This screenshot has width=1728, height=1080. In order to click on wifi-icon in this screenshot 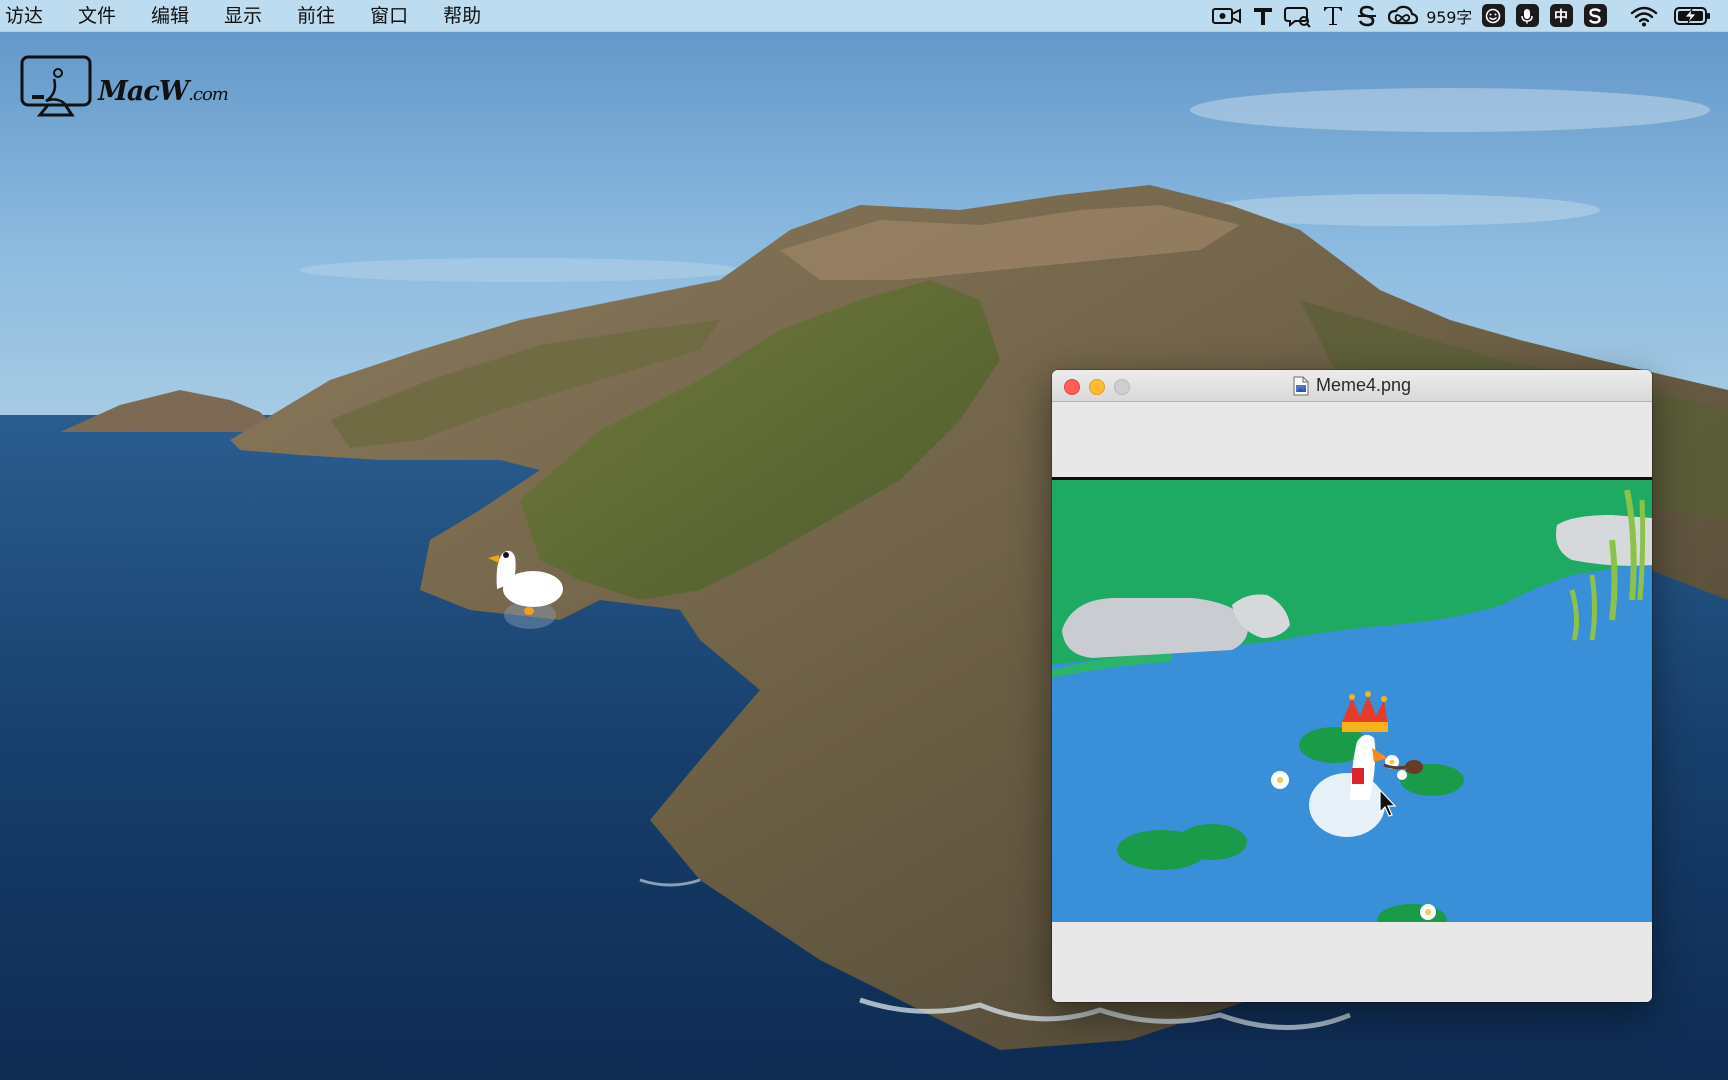, I will do `click(1644, 16)`.